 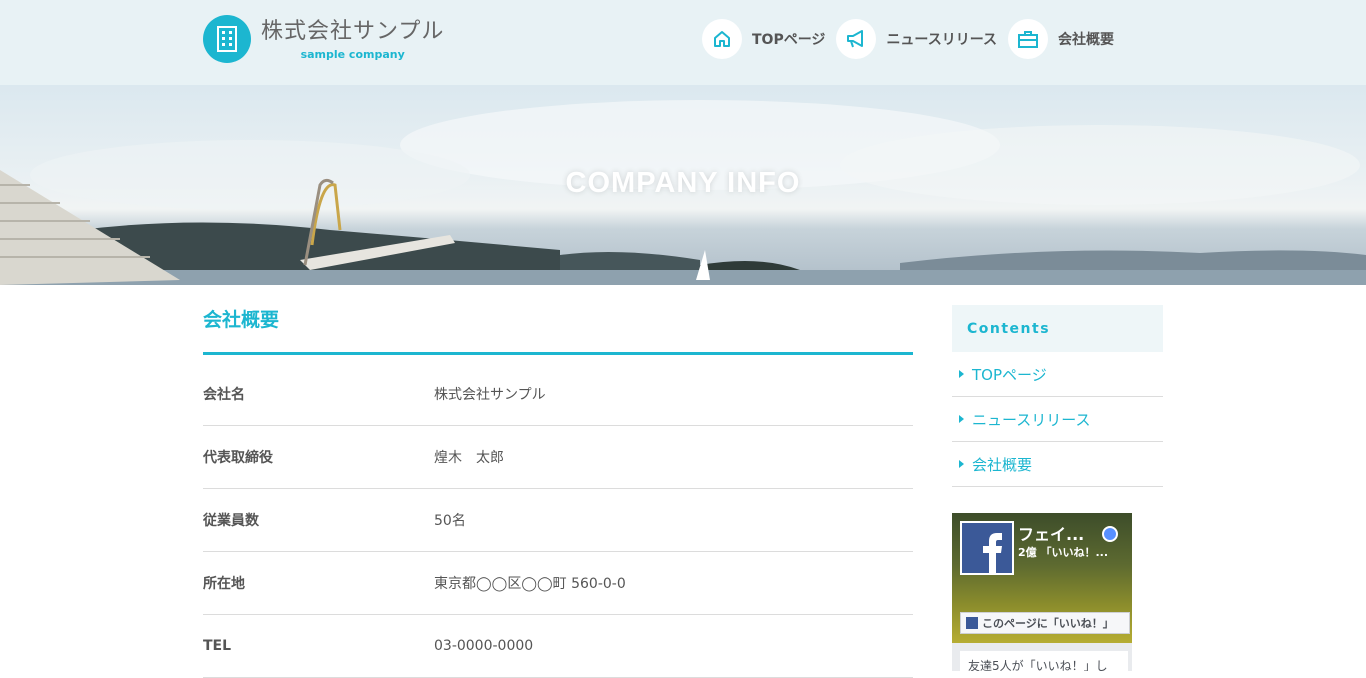 I want to click on hero-title: COMPANY INFO, so click(x=683, y=183).